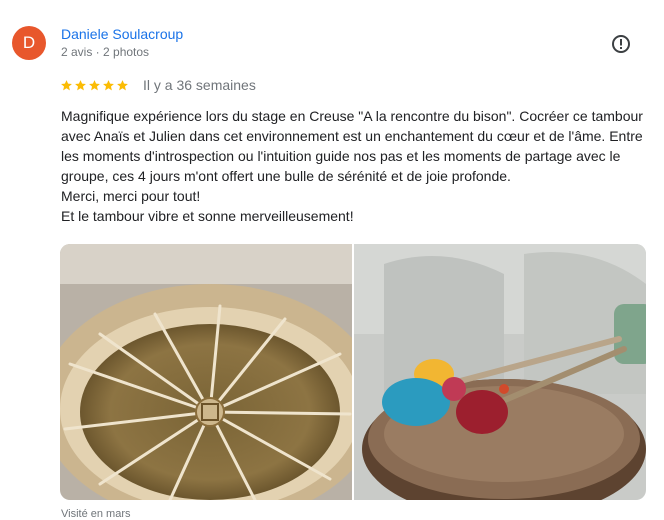  Describe the element at coordinates (131, 196) in the screenshot. I see `review-paragraph: Merci, merci pour tout!` at that location.